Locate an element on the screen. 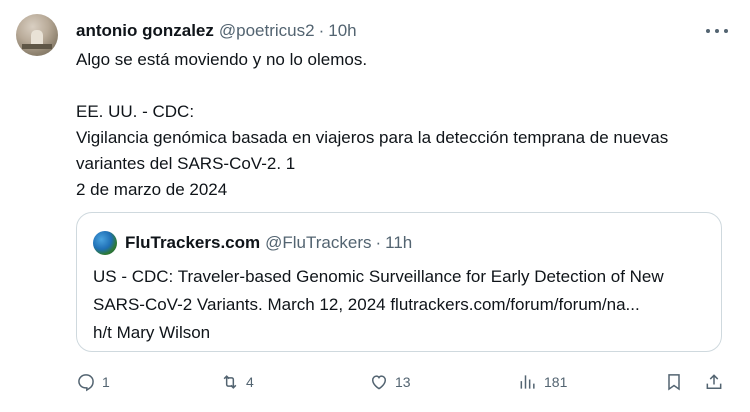 The height and width of the screenshot is (412, 750). heart-icon is located at coordinates (379, 382).